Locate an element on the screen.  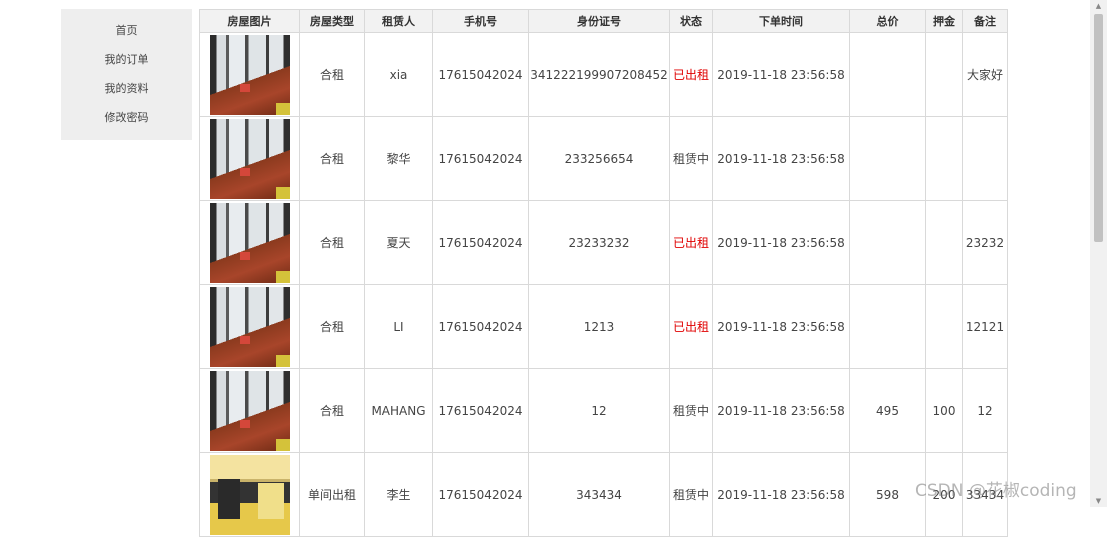
cell-note is located at coordinates (985, 158).